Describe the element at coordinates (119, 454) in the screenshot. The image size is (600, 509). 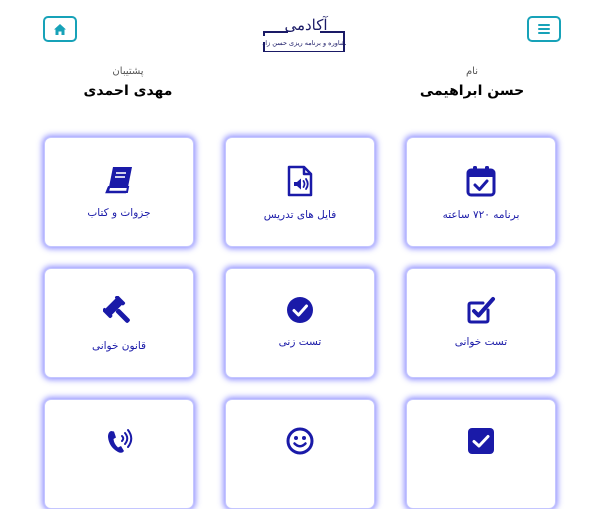
I see `card-contact` at that location.